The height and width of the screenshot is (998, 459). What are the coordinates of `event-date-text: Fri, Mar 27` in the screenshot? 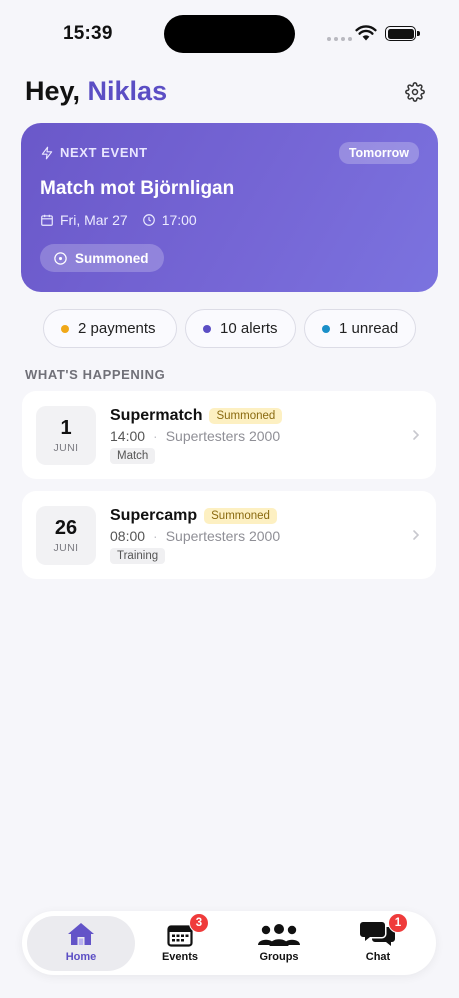 It's located at (94, 220).